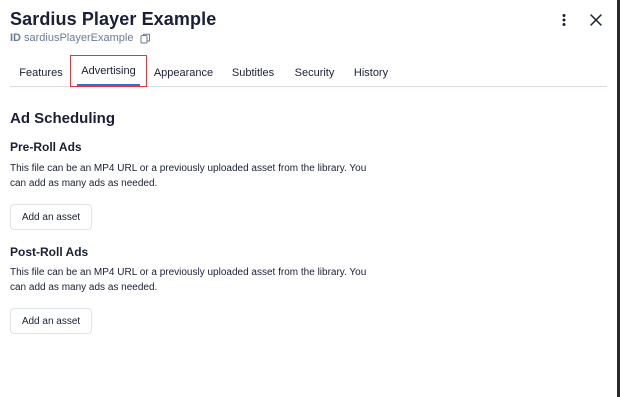 The width and height of the screenshot is (620, 397). Describe the element at coordinates (41, 72) in the screenshot. I see `tab-features: Features` at that location.